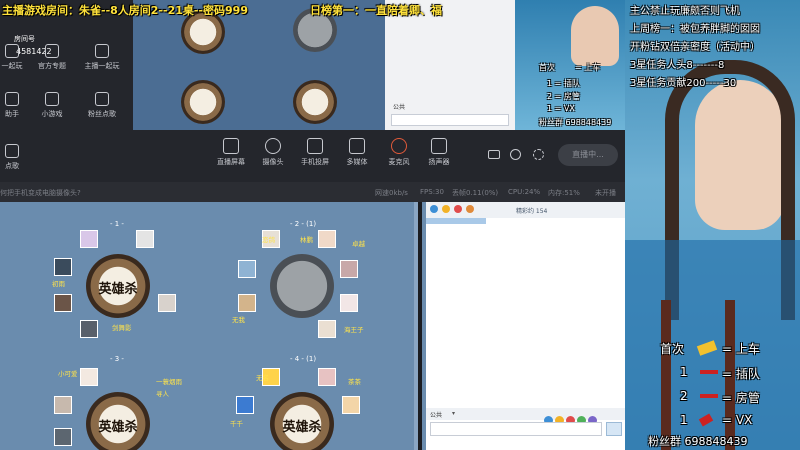  What do you see at coordinates (605, 193) in the screenshot?
I see `status-open: 未开播` at bounding box center [605, 193].